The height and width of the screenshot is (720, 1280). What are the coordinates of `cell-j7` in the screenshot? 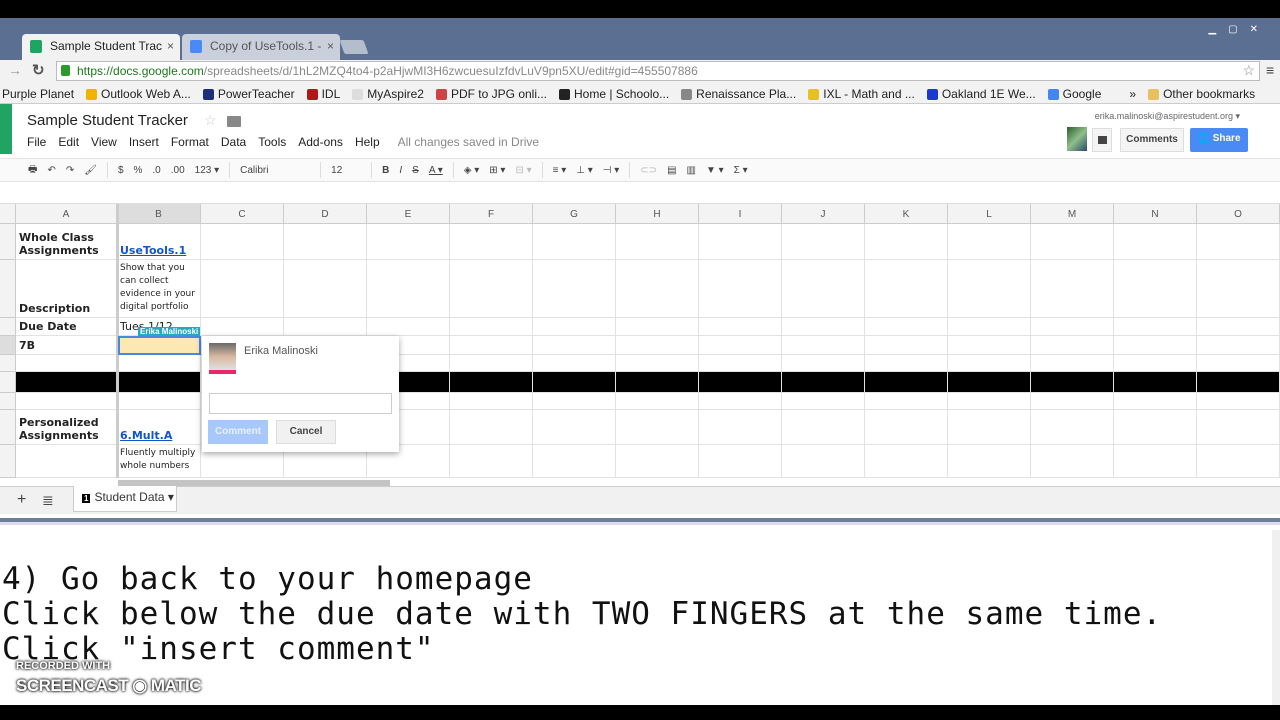 It's located at (823, 401).